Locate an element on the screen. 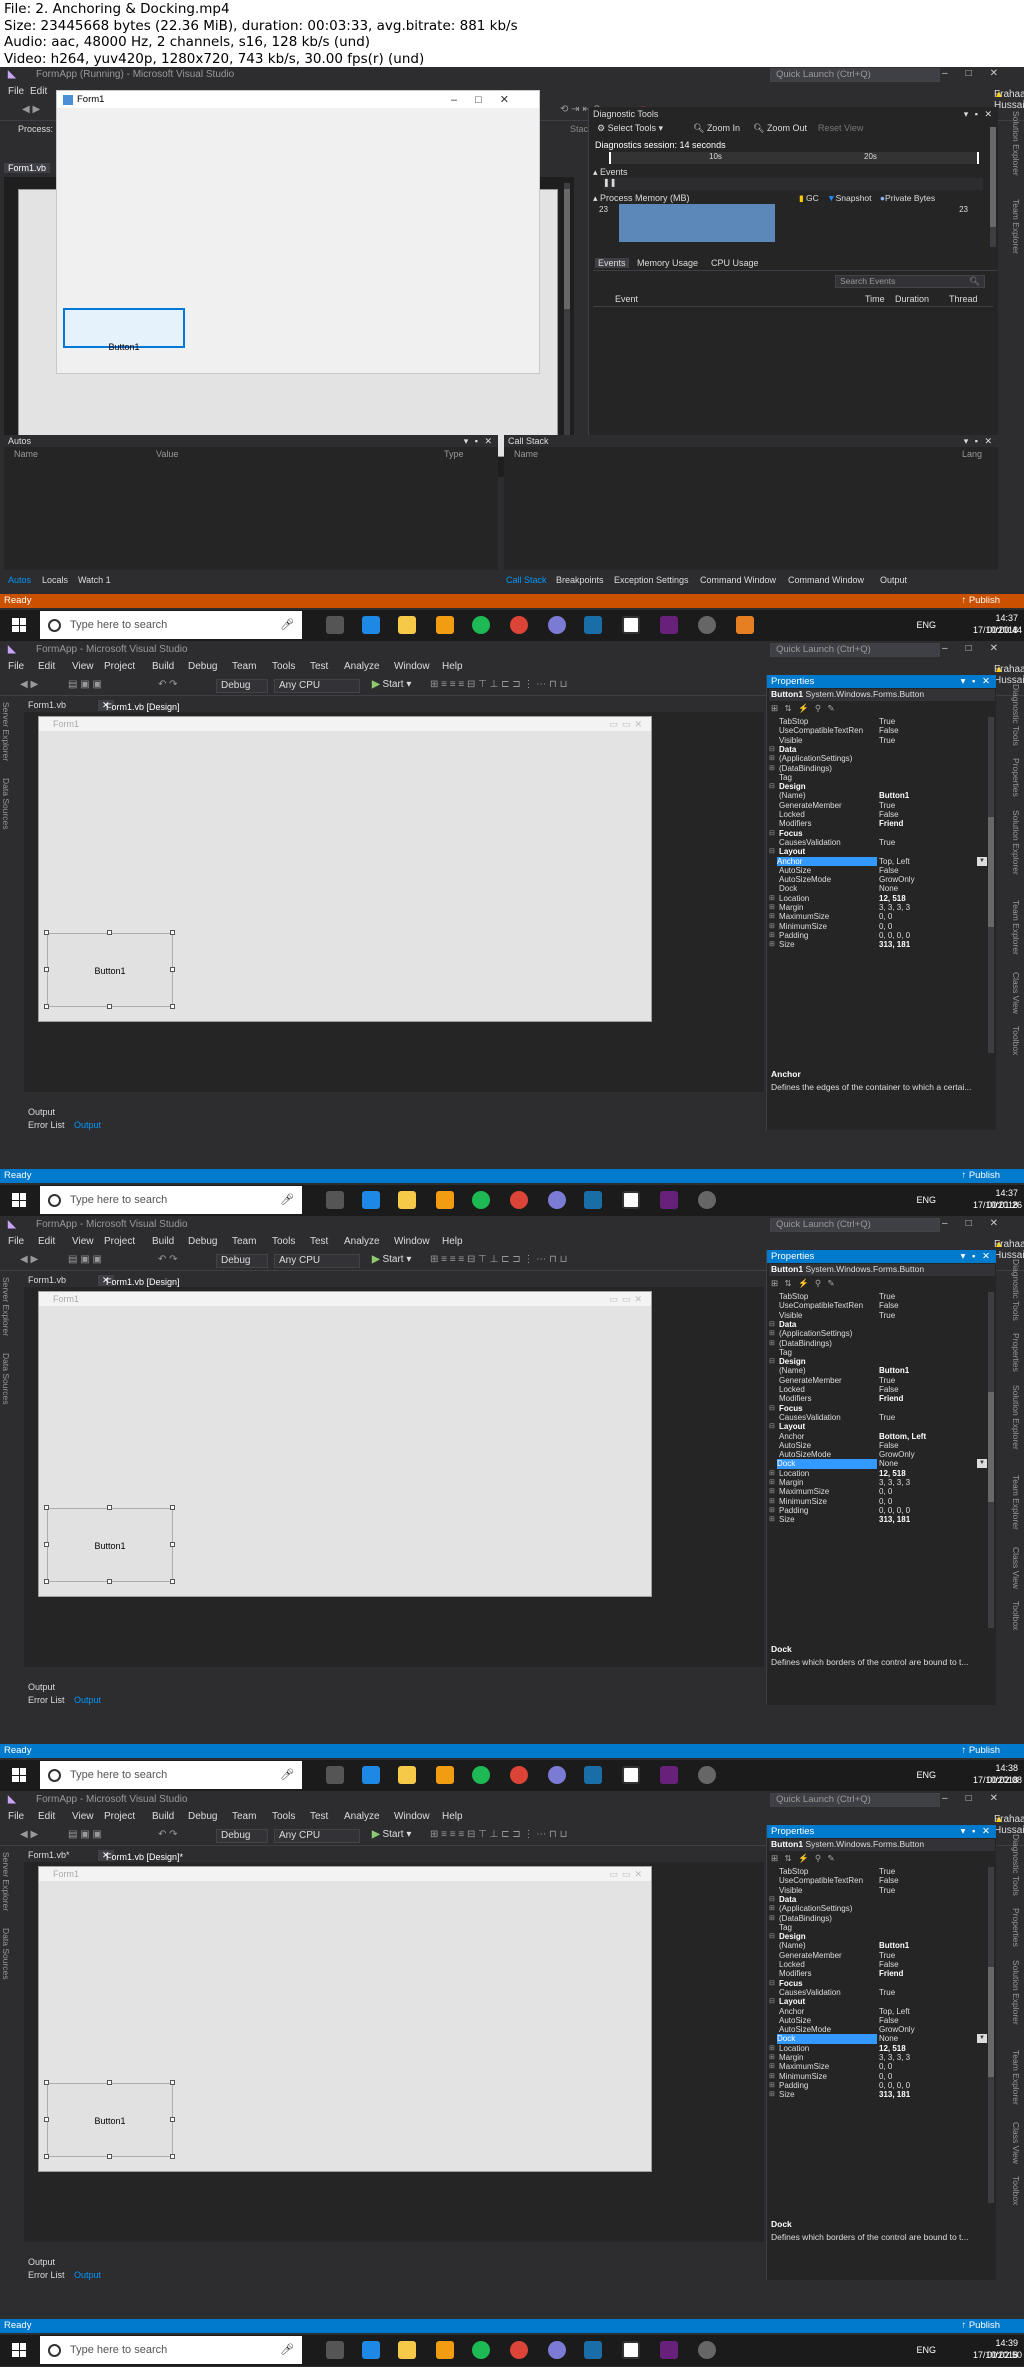 This screenshot has width=1024, height=2369. task-view-icon is located at coordinates (335, 1200).